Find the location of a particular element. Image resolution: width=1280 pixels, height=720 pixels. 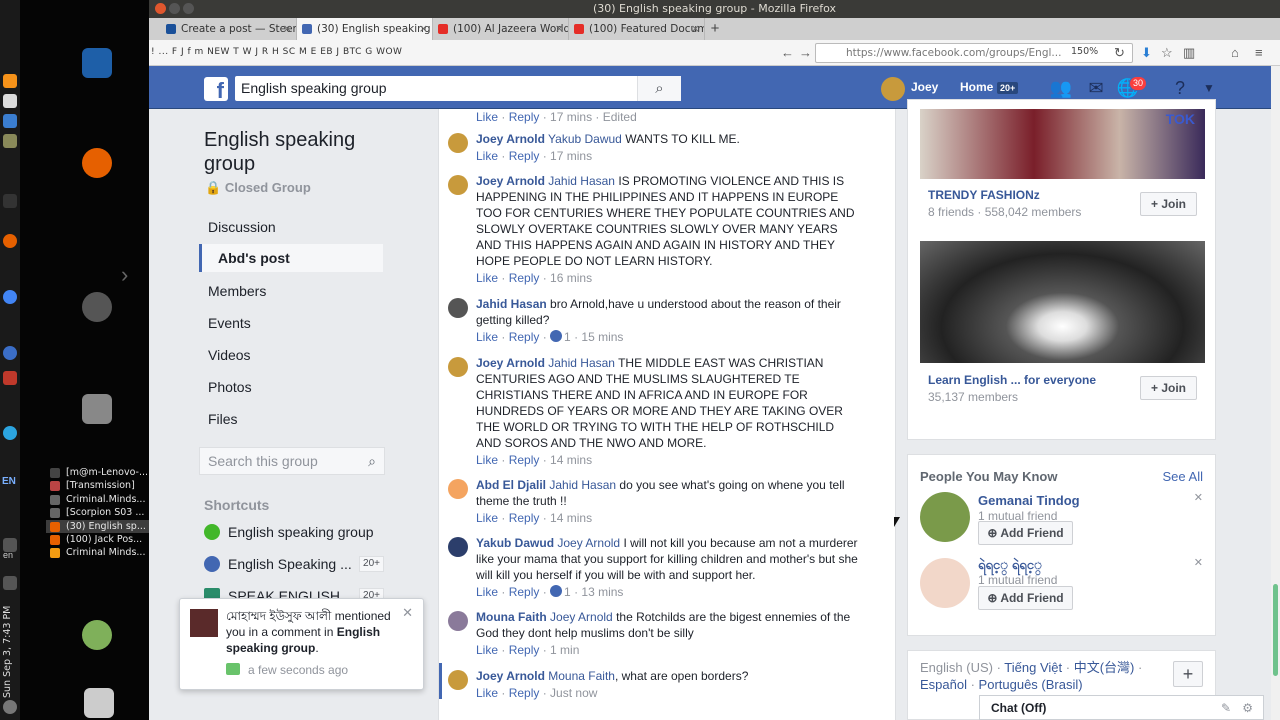

browser-tab: (30) English speaking gr...× is located at coordinates (365, 29).